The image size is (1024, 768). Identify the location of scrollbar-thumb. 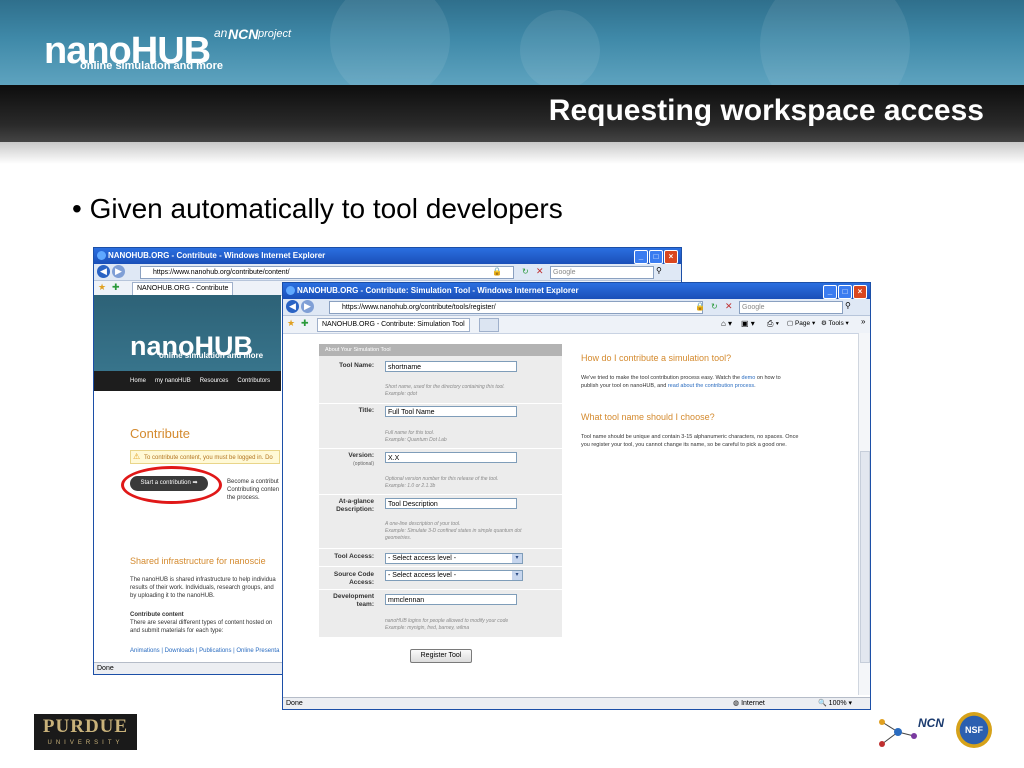
(865, 557).